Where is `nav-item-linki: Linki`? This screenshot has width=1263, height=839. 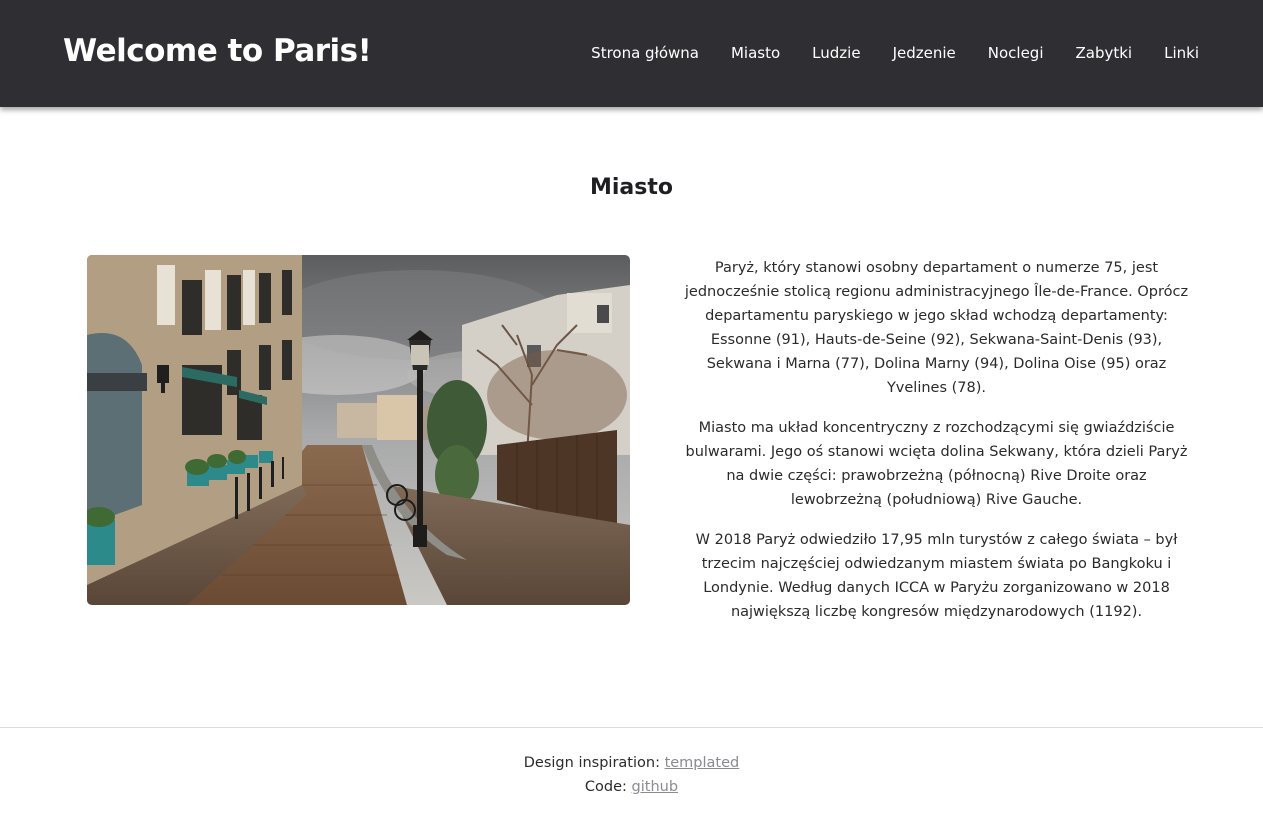 nav-item-linki: Linki is located at coordinates (1181, 53).